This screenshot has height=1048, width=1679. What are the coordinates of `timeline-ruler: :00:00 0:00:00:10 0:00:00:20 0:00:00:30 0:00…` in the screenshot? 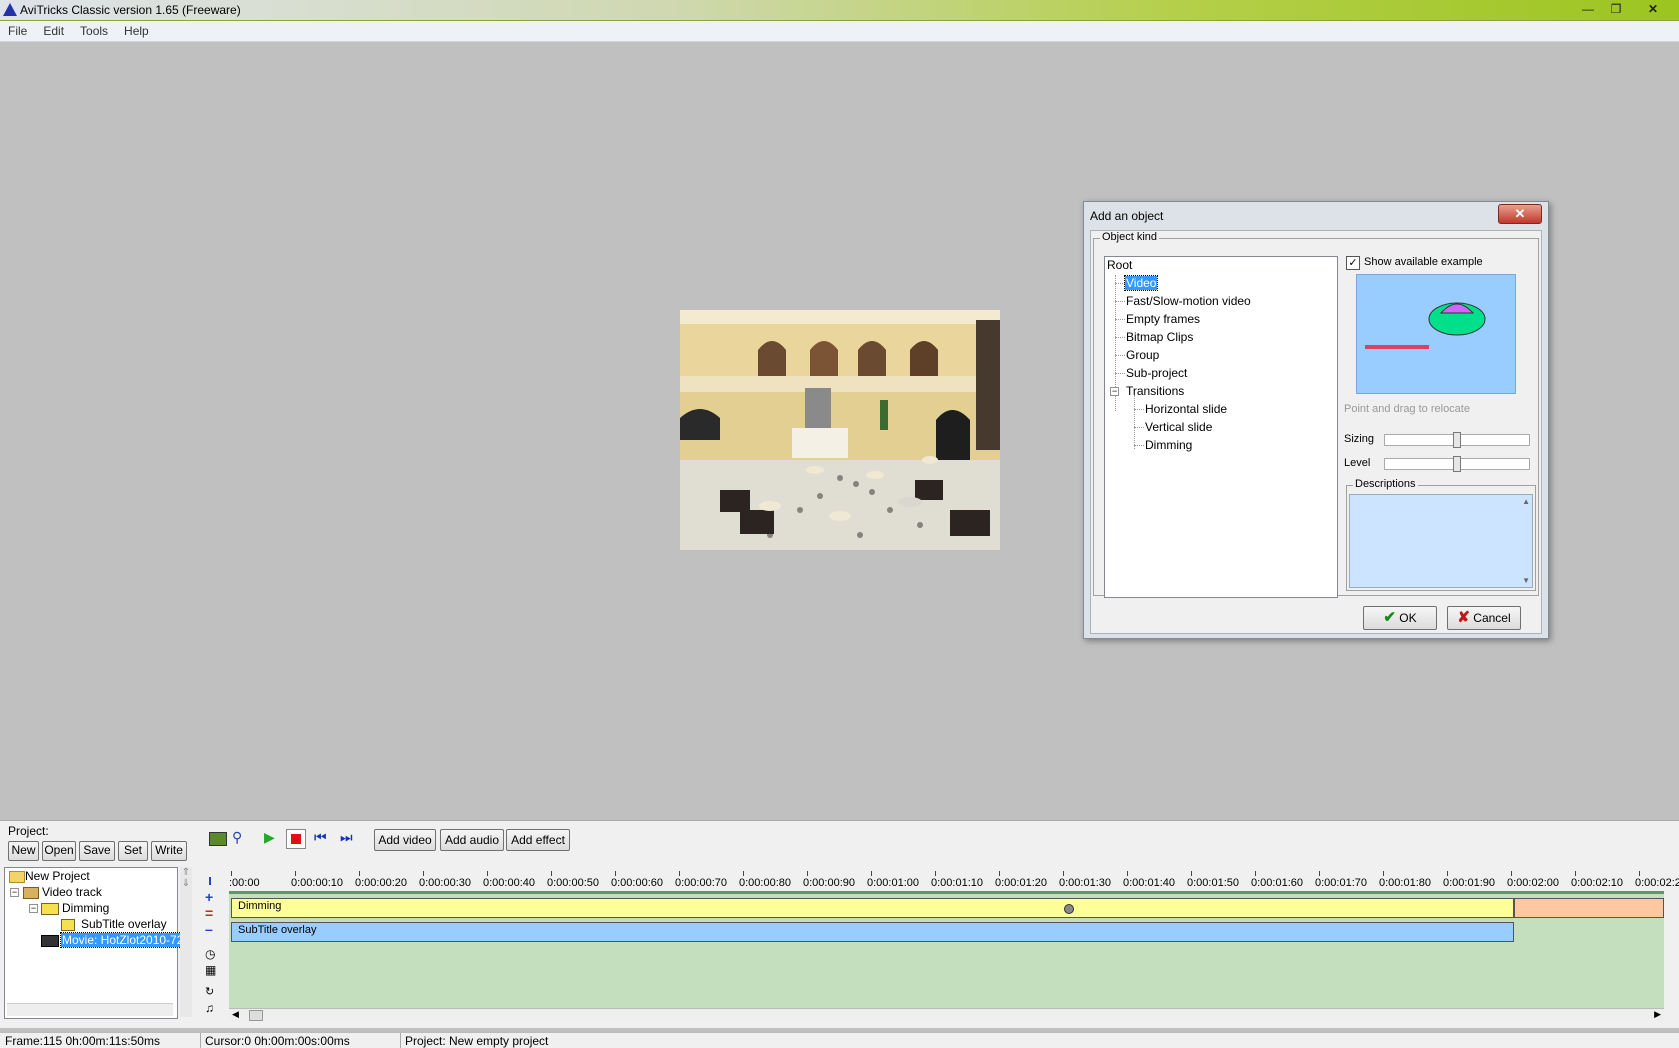 It's located at (954, 874).